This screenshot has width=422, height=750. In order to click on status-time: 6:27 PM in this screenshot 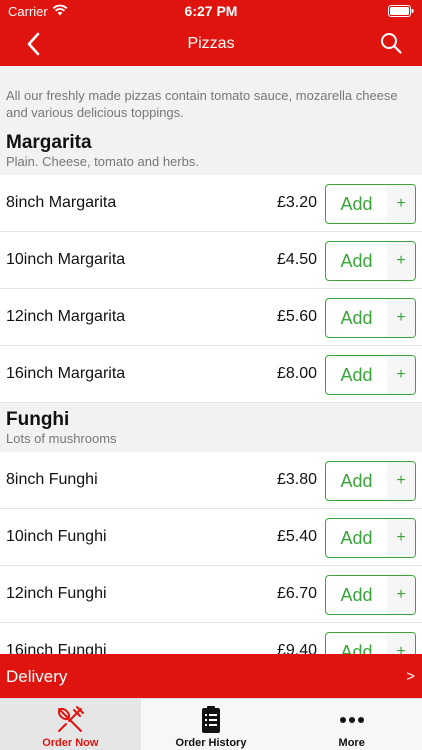, I will do `click(211, 11)`.